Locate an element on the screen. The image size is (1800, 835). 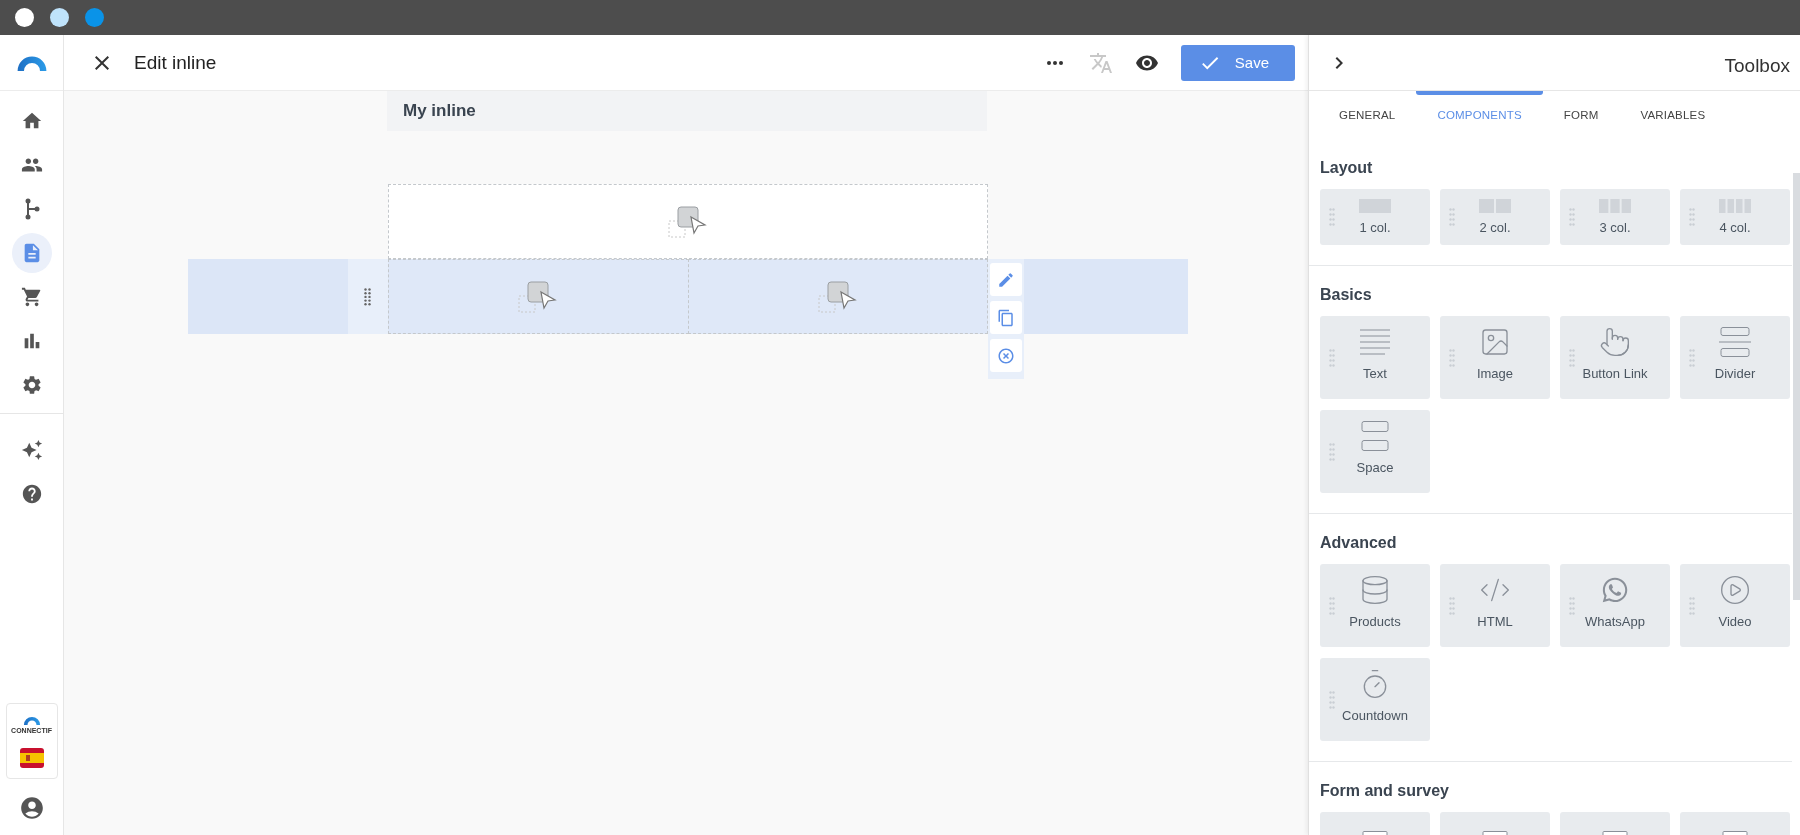
section-title: Advanced is located at coordinates (1359, 543).